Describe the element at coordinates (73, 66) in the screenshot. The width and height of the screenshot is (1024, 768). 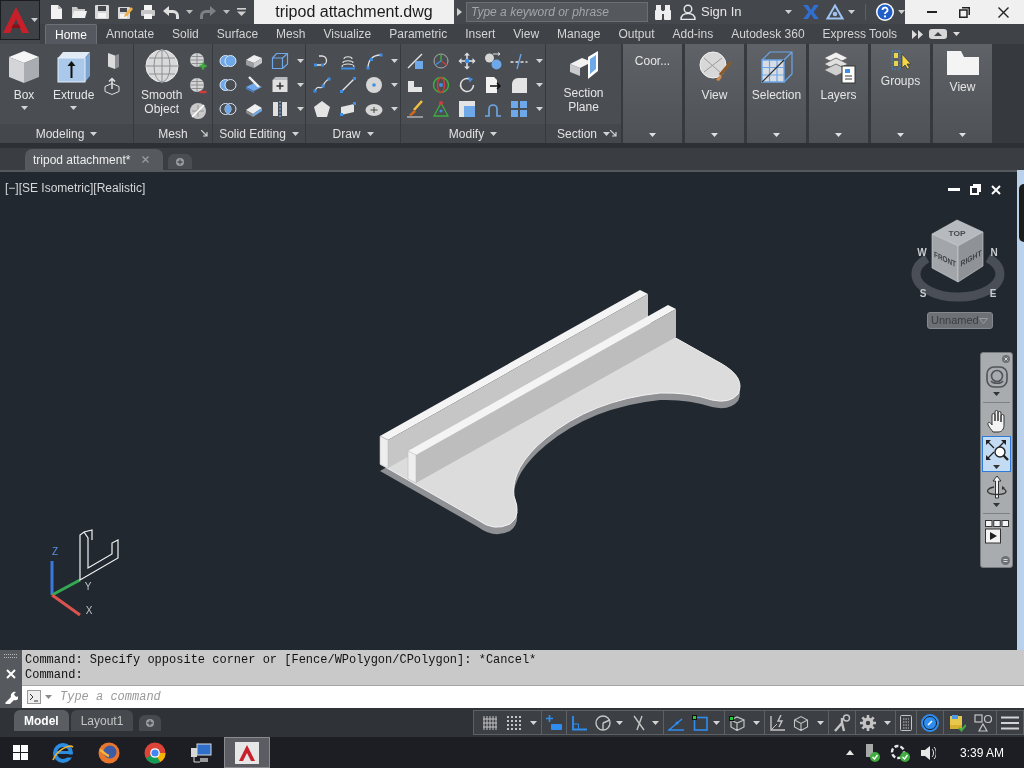
I see `extrude-block-icon` at that location.